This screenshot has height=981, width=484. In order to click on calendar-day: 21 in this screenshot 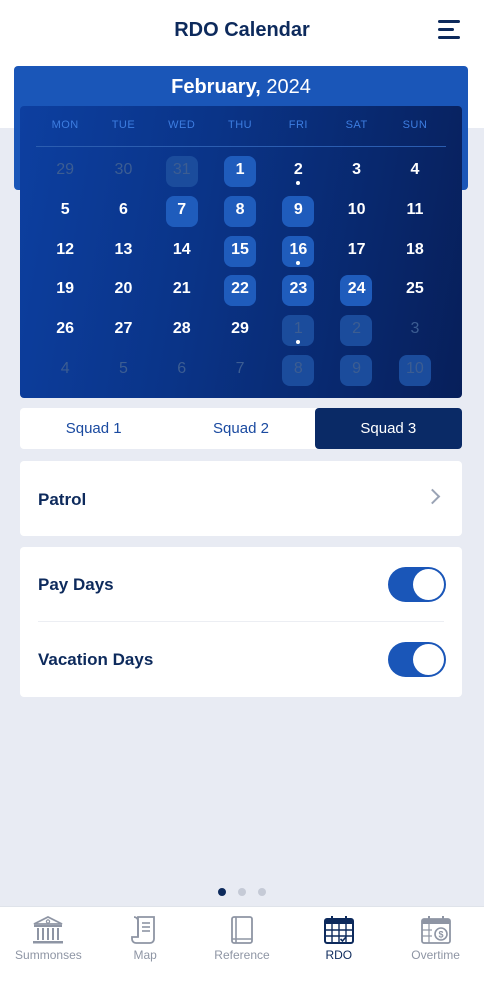, I will do `click(182, 291)`.